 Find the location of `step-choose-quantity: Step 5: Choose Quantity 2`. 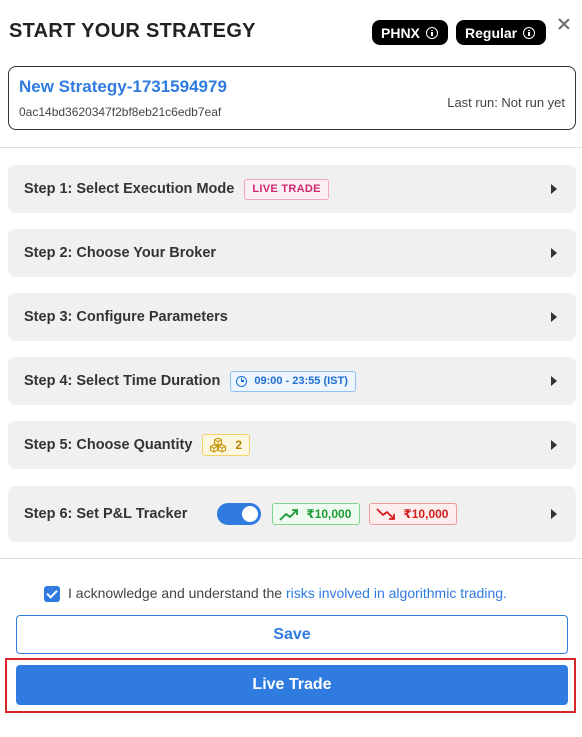

step-choose-quantity: Step 5: Choose Quantity 2 is located at coordinates (292, 445).